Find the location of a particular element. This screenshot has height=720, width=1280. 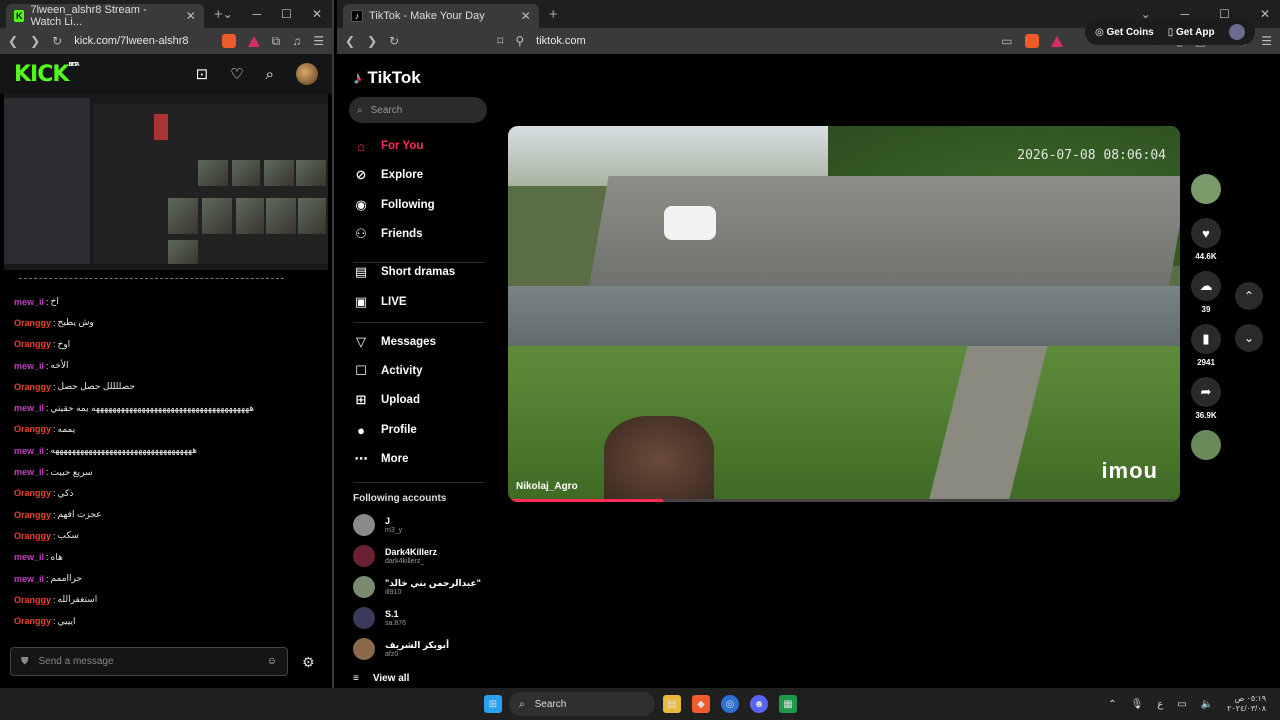

following-account: أبوبكر الشريف afz0 is located at coordinates (428, 649).